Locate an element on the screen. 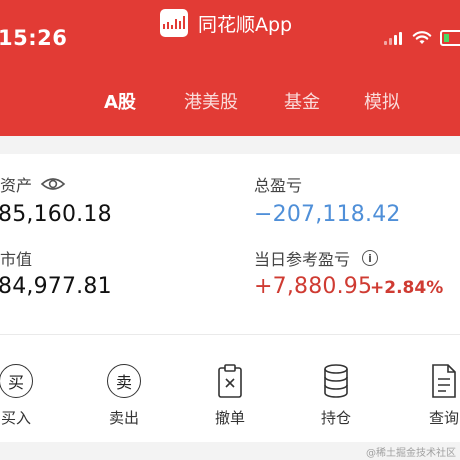 This screenshot has width=460, height=460. eye-icon is located at coordinates (53, 184).